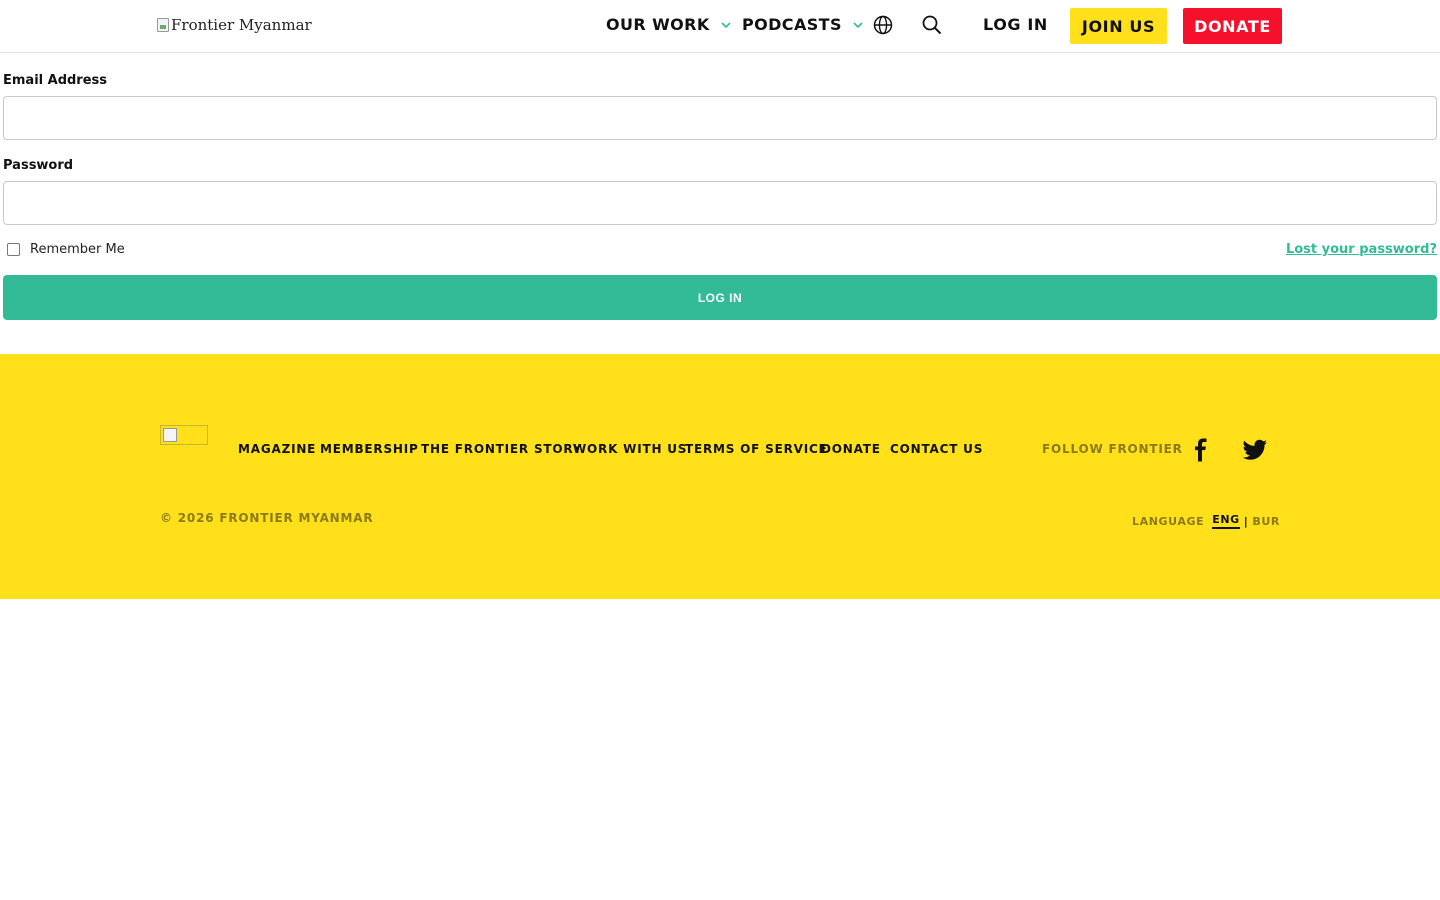 The height and width of the screenshot is (900, 1440). What do you see at coordinates (1168, 521) in the screenshot?
I see `language-label: LANGUAGE` at bounding box center [1168, 521].